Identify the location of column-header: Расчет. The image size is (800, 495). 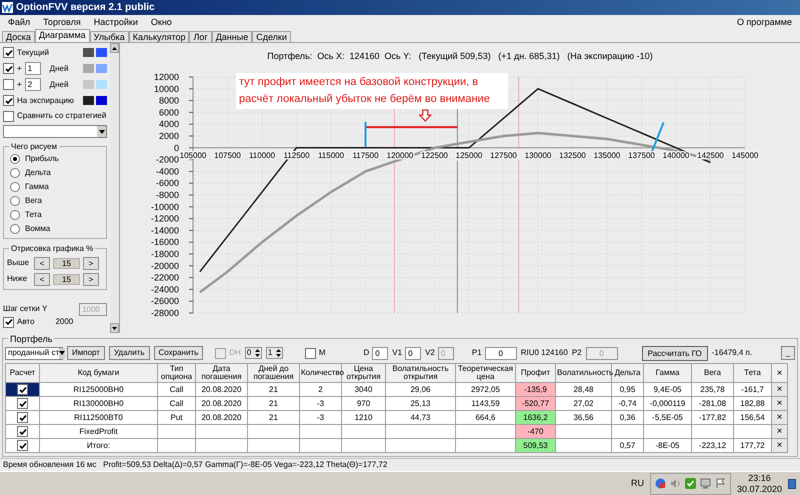
(23, 373).